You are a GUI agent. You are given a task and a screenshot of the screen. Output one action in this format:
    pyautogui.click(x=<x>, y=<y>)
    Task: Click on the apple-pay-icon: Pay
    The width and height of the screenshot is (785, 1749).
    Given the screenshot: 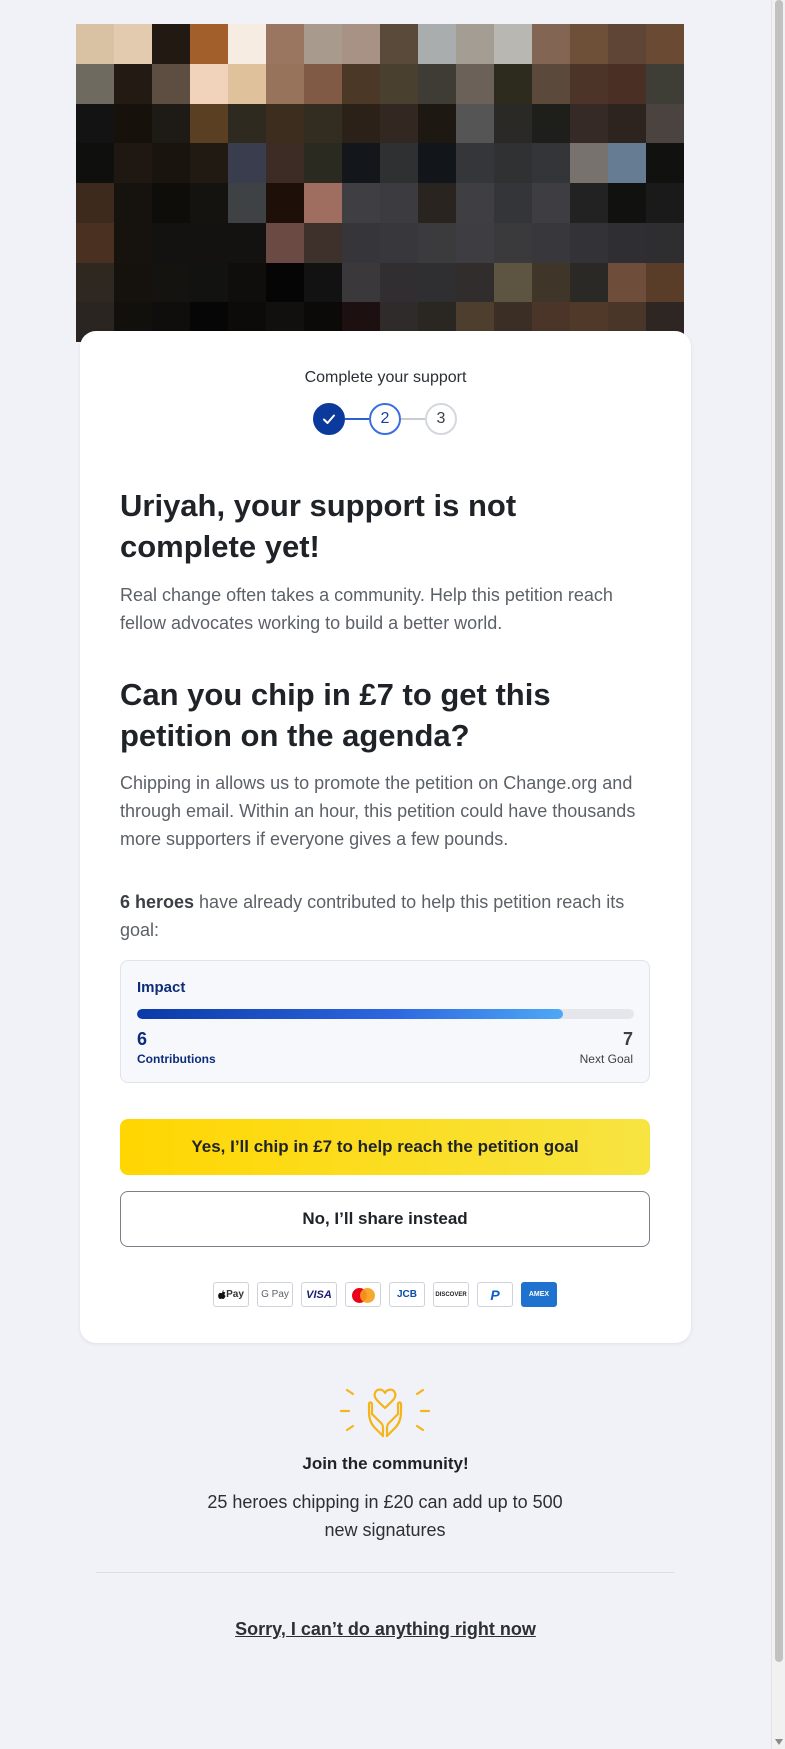 What is the action you would take?
    pyautogui.click(x=231, y=1294)
    